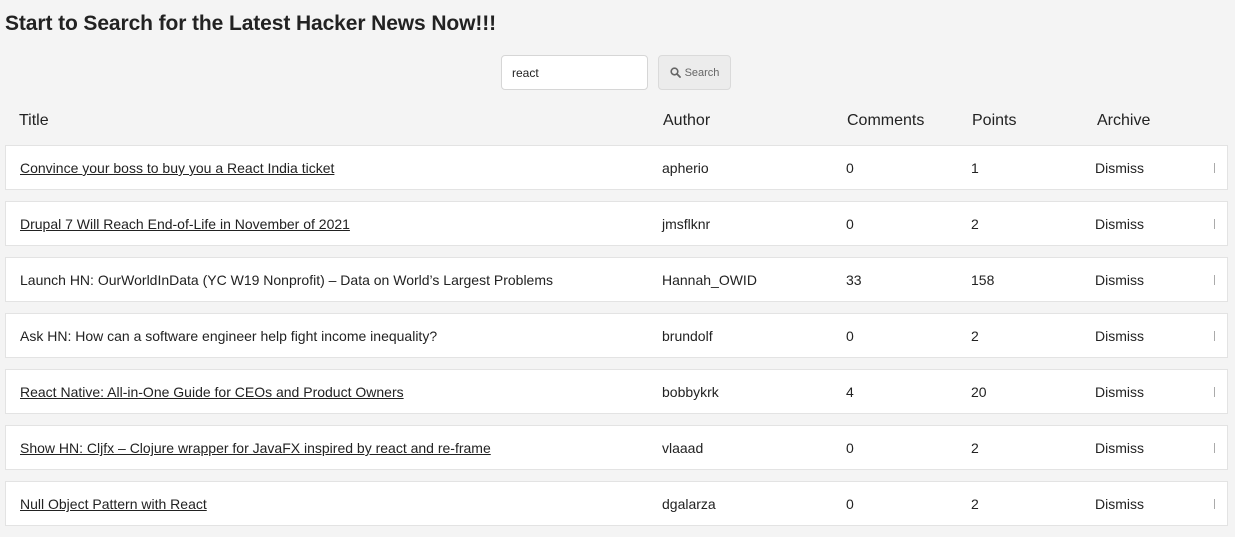 The width and height of the screenshot is (1235, 537). Describe the element at coordinates (574, 72) in the screenshot. I see `search-input` at that location.